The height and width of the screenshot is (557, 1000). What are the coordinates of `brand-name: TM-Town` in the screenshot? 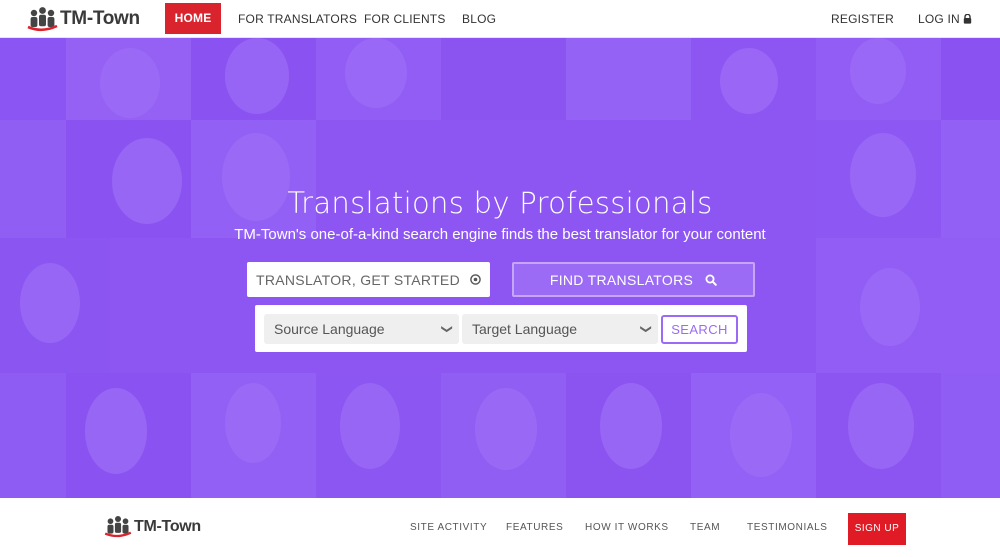 It's located at (100, 18).